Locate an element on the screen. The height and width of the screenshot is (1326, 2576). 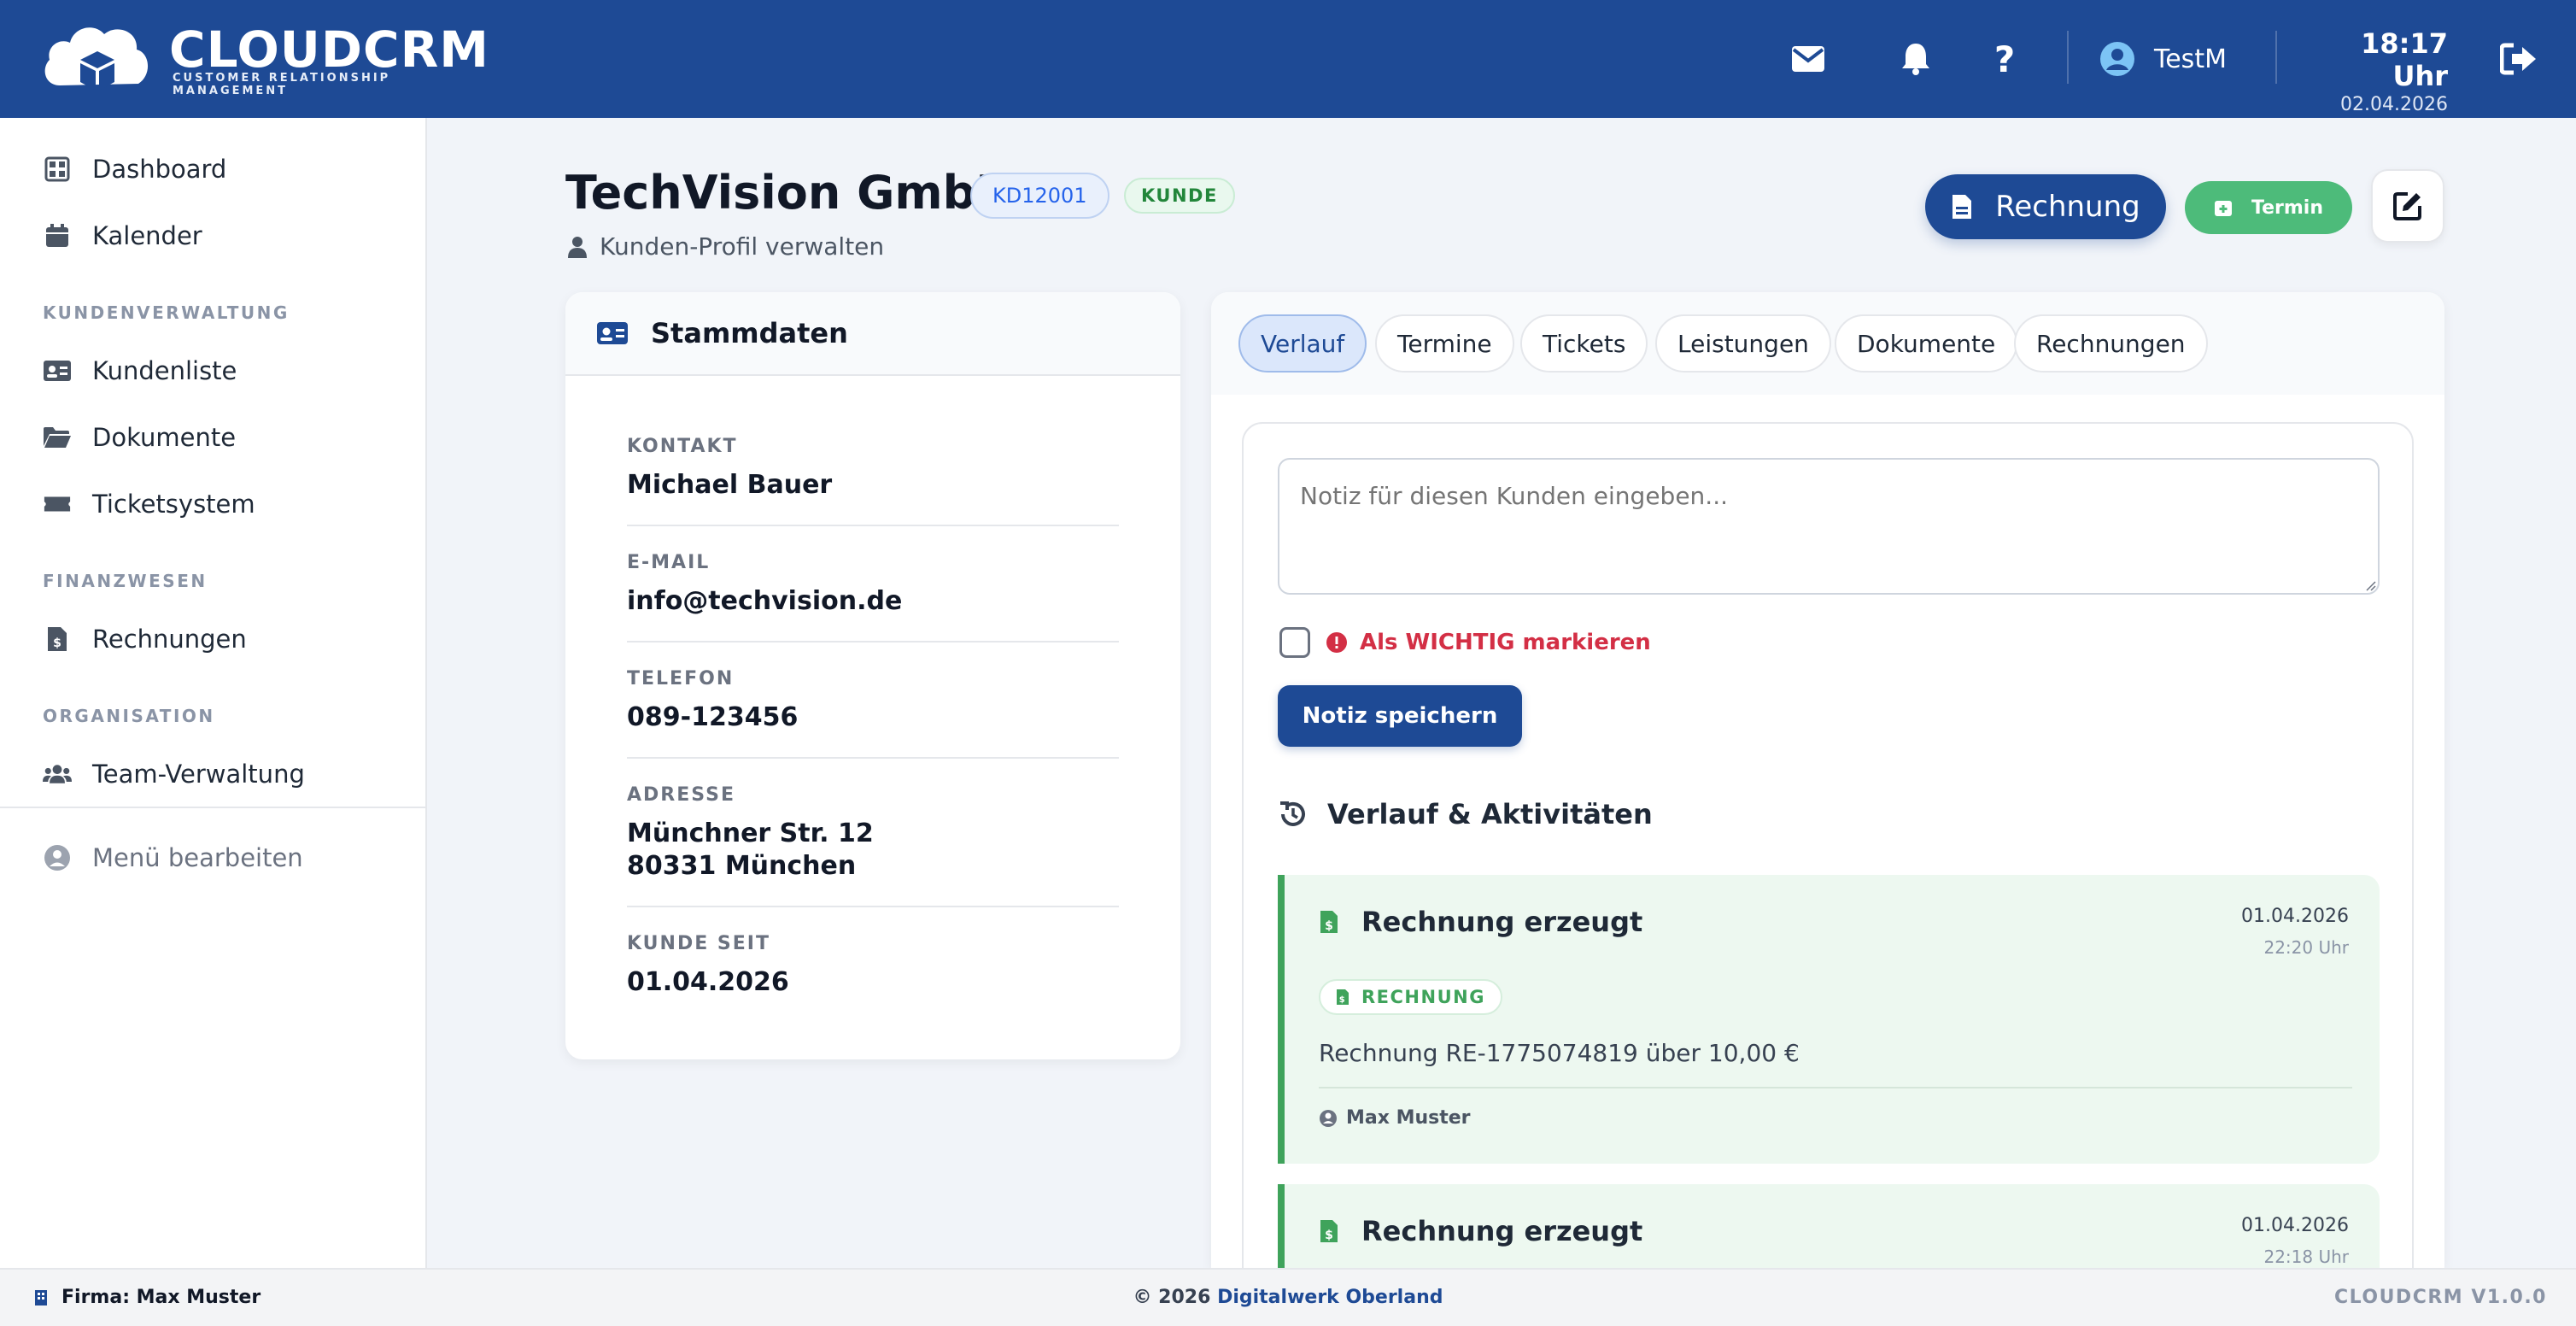
status-badge: KUNDE is located at coordinates (1179, 196).